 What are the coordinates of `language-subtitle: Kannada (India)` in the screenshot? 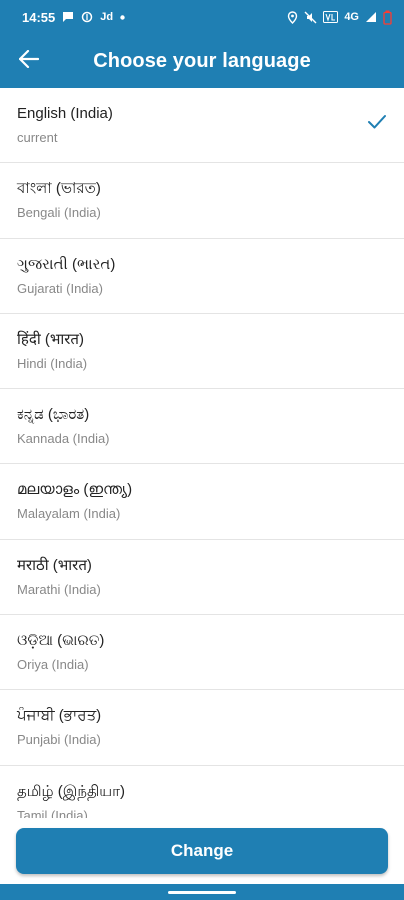 It's located at (63, 439).